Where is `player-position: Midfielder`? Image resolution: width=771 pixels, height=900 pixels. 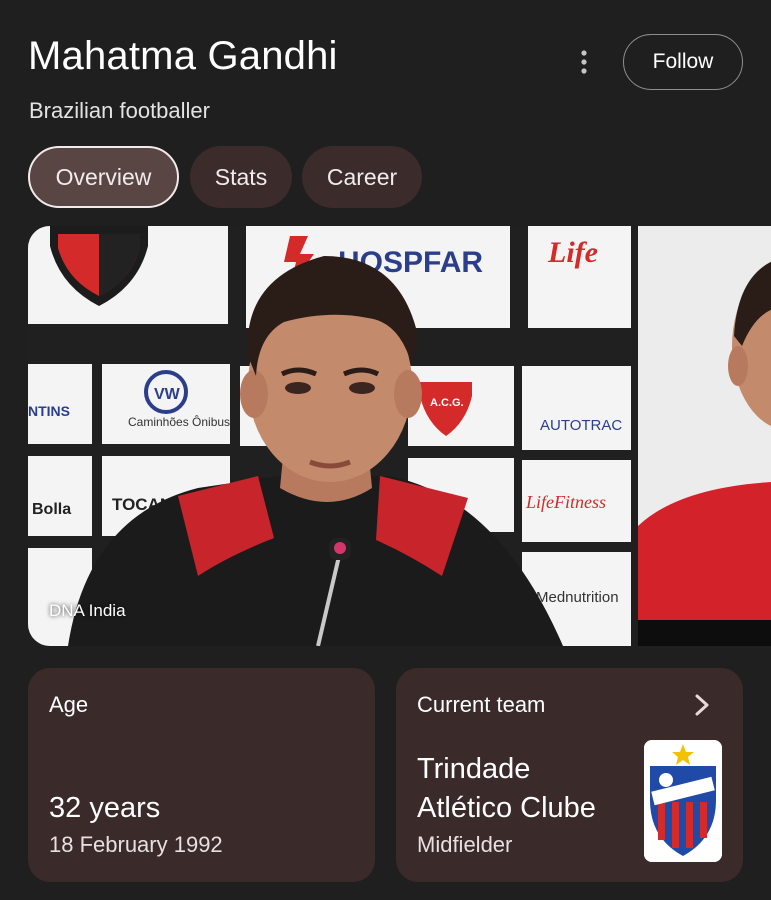
player-position: Midfielder is located at coordinates (465, 844).